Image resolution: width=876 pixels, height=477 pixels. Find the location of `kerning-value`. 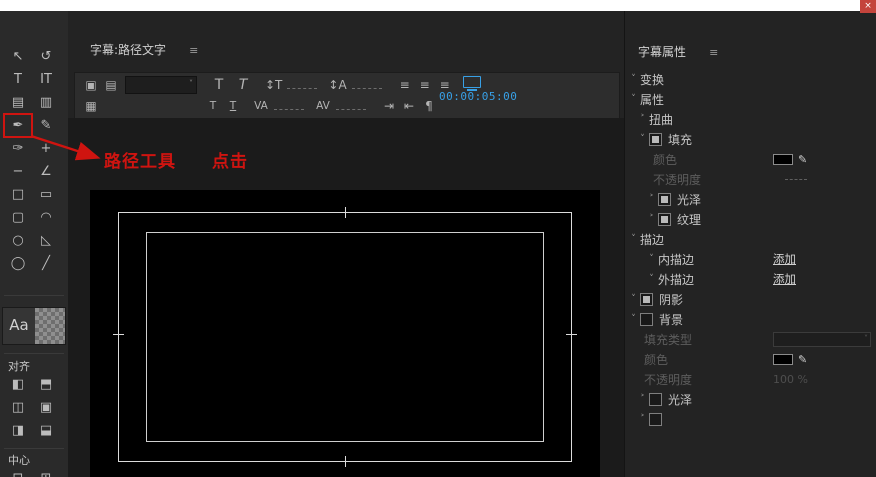

kerning-value is located at coordinates (289, 109).